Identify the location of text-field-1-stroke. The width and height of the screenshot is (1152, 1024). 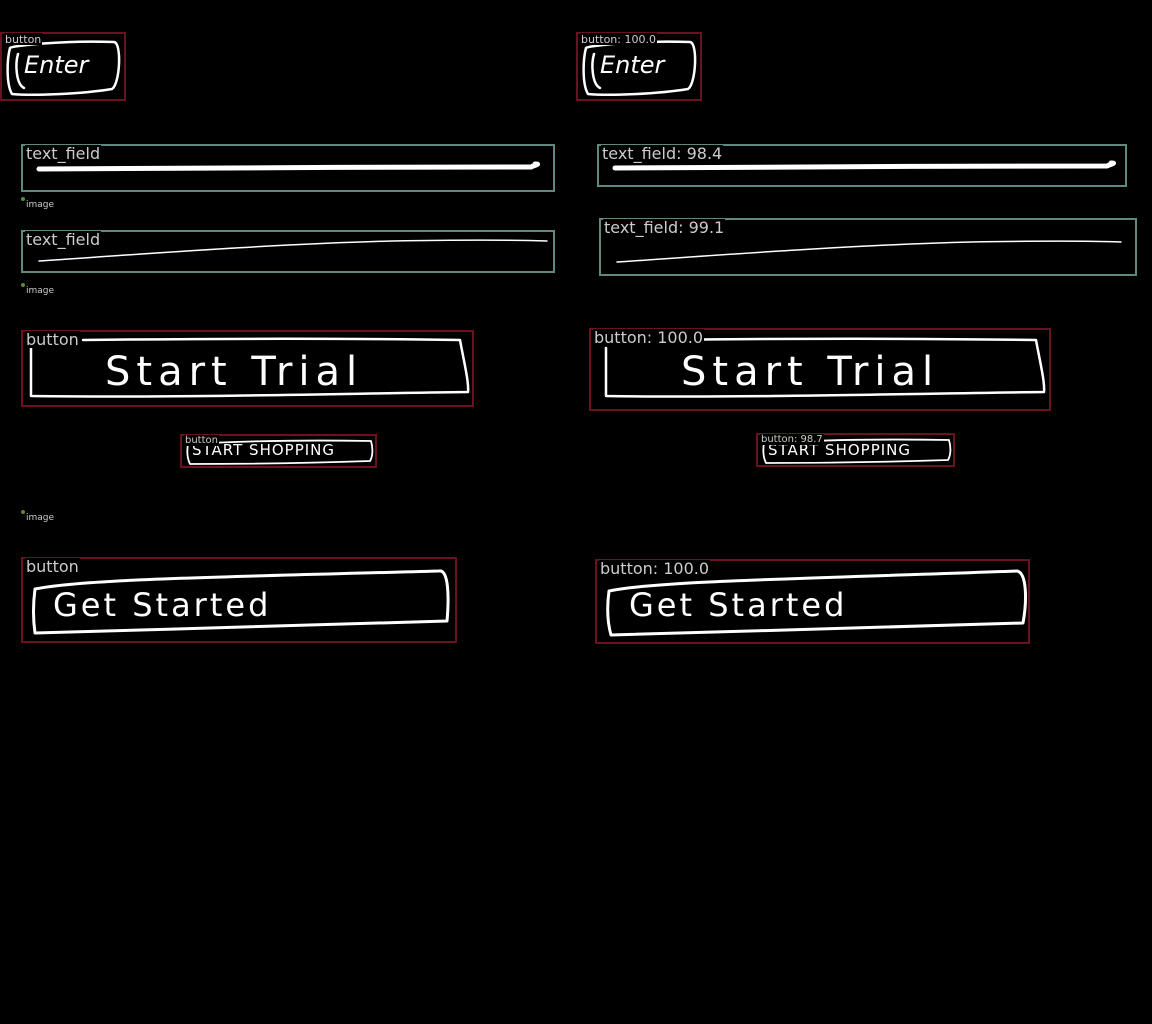
(288, 166).